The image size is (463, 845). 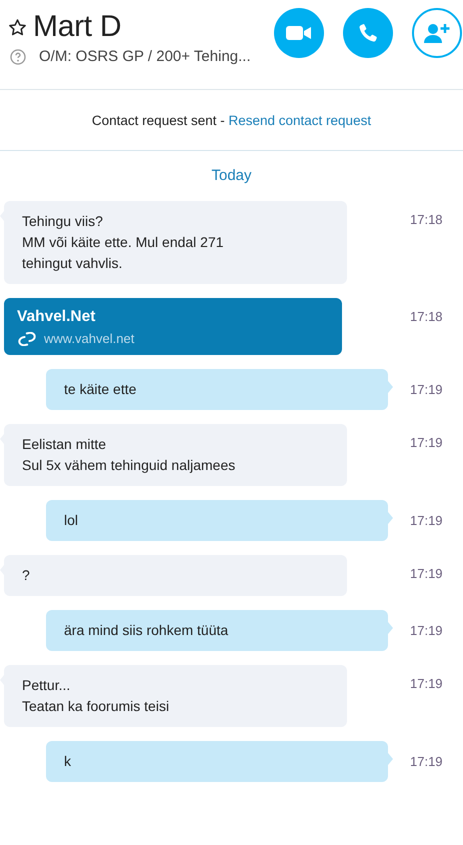 I want to click on message-text: Teatan ka foorumis teisi, so click(x=96, y=706).